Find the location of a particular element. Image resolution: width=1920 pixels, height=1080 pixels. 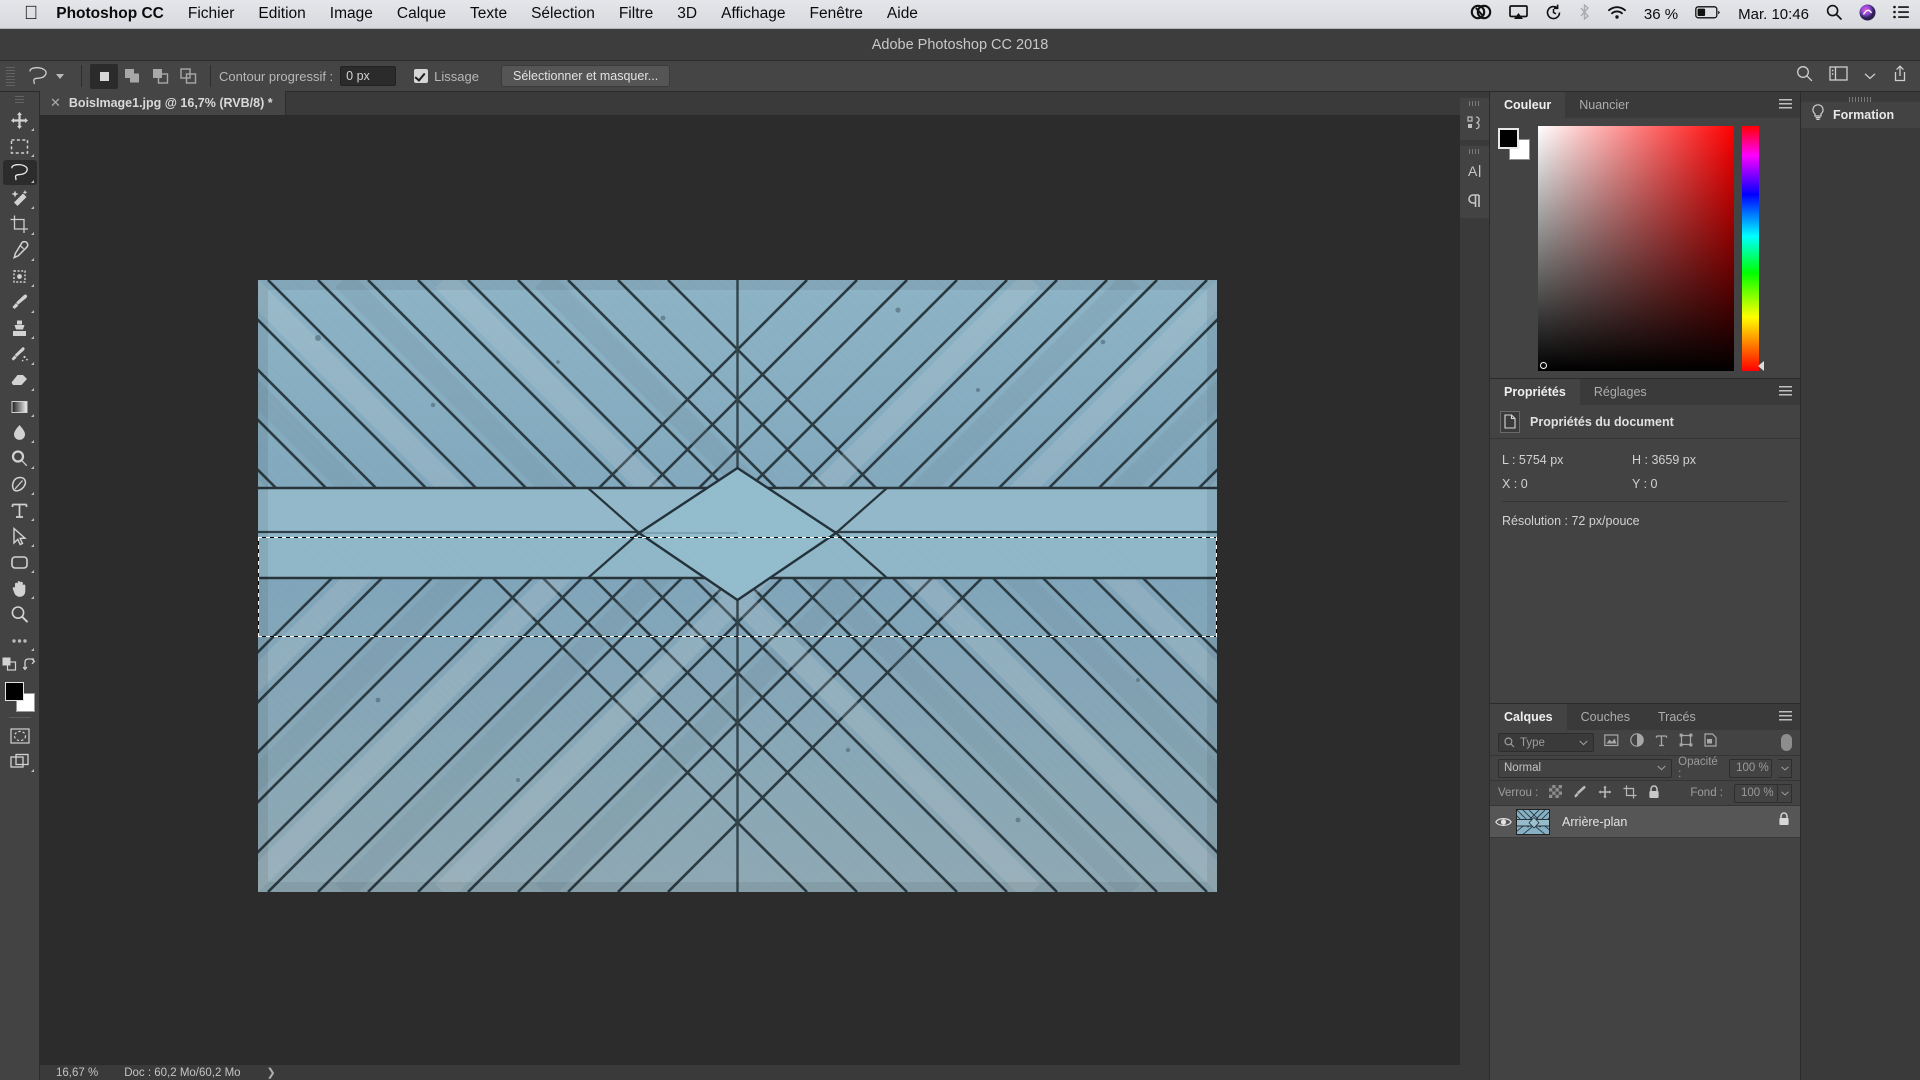

lock-position-icon is located at coordinates (1605, 793).